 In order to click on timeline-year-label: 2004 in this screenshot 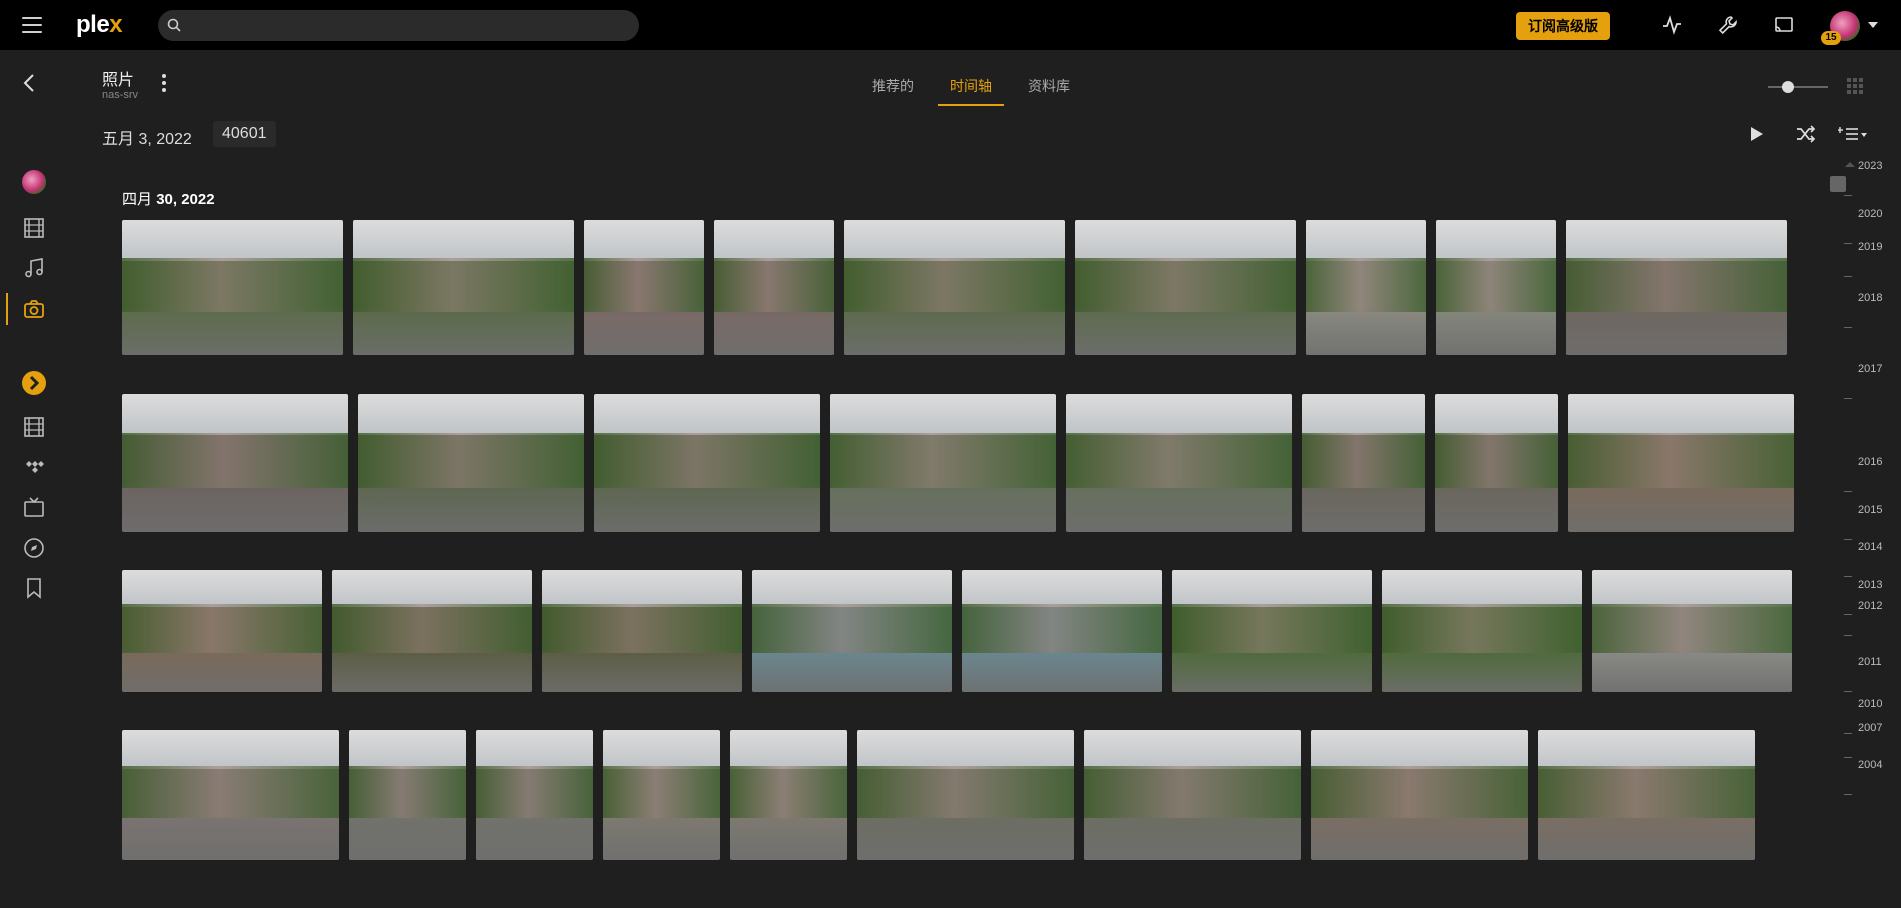, I will do `click(1870, 765)`.